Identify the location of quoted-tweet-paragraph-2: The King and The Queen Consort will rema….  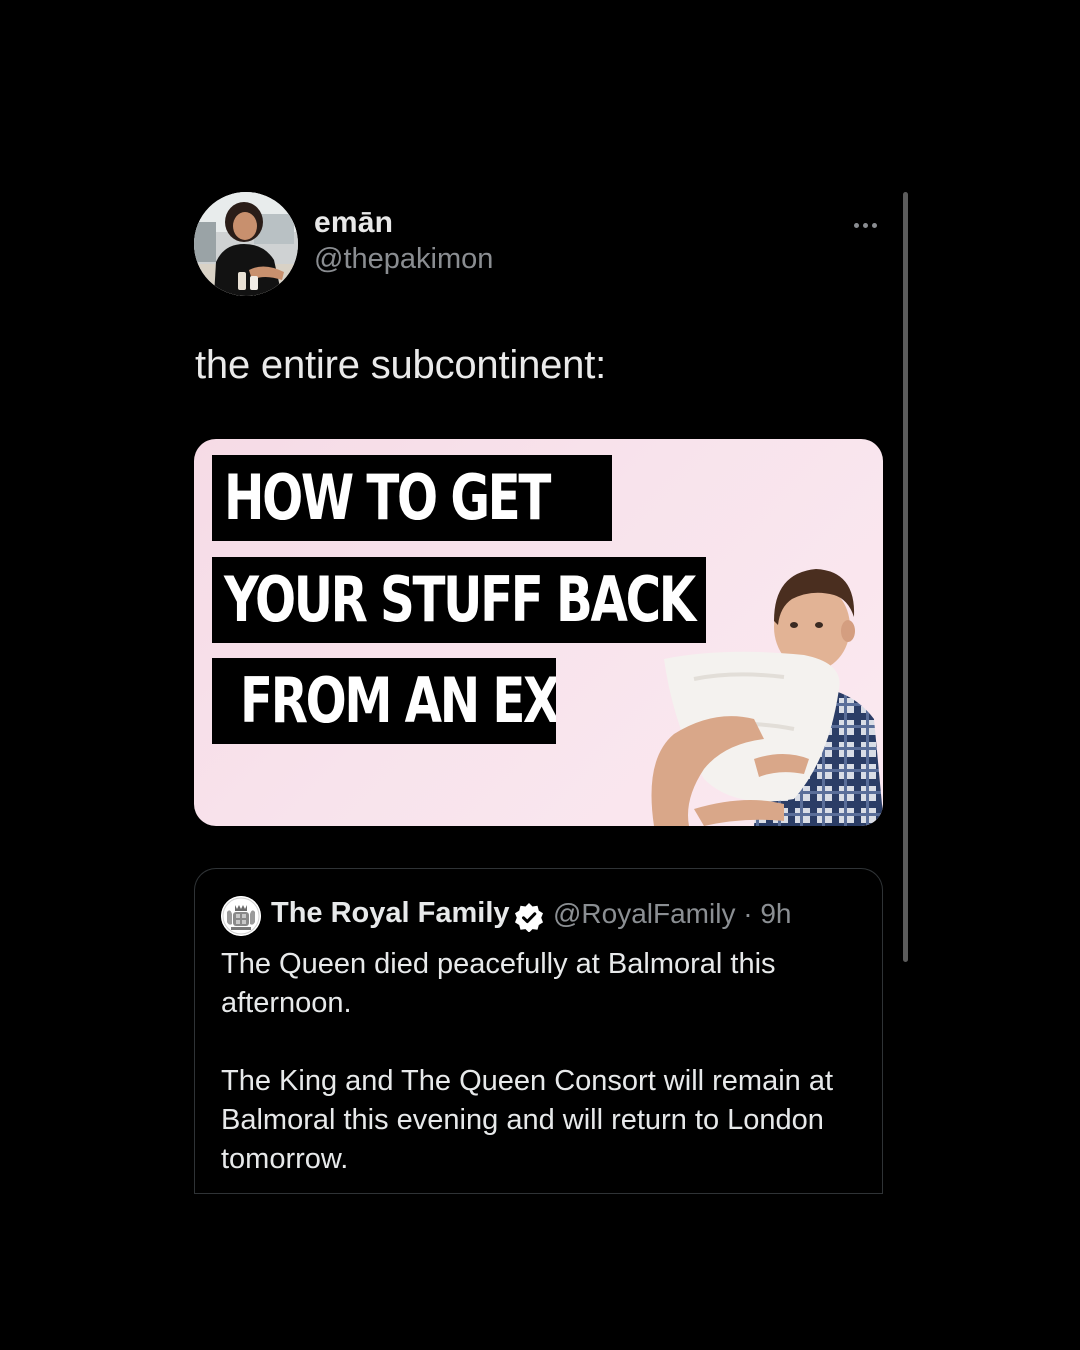
(527, 1120).